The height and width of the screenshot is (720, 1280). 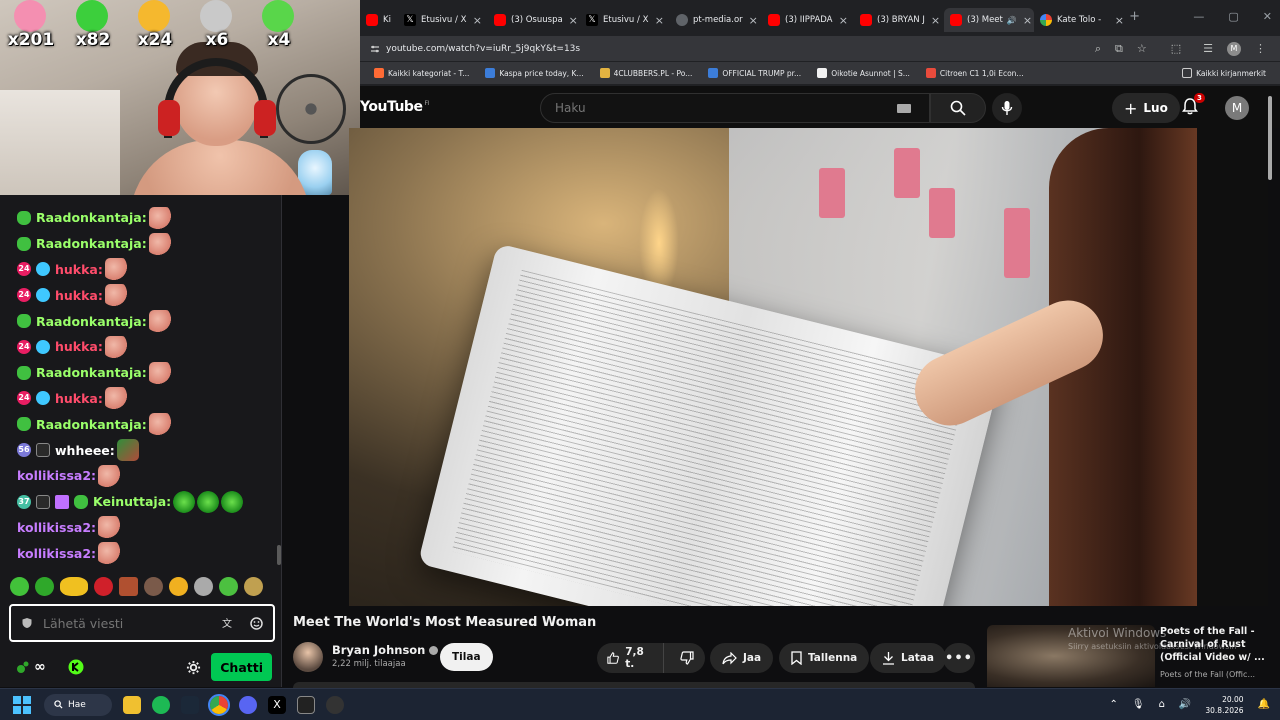 What do you see at coordinates (824, 658) in the screenshot?
I see `save-button: Tallenna` at bounding box center [824, 658].